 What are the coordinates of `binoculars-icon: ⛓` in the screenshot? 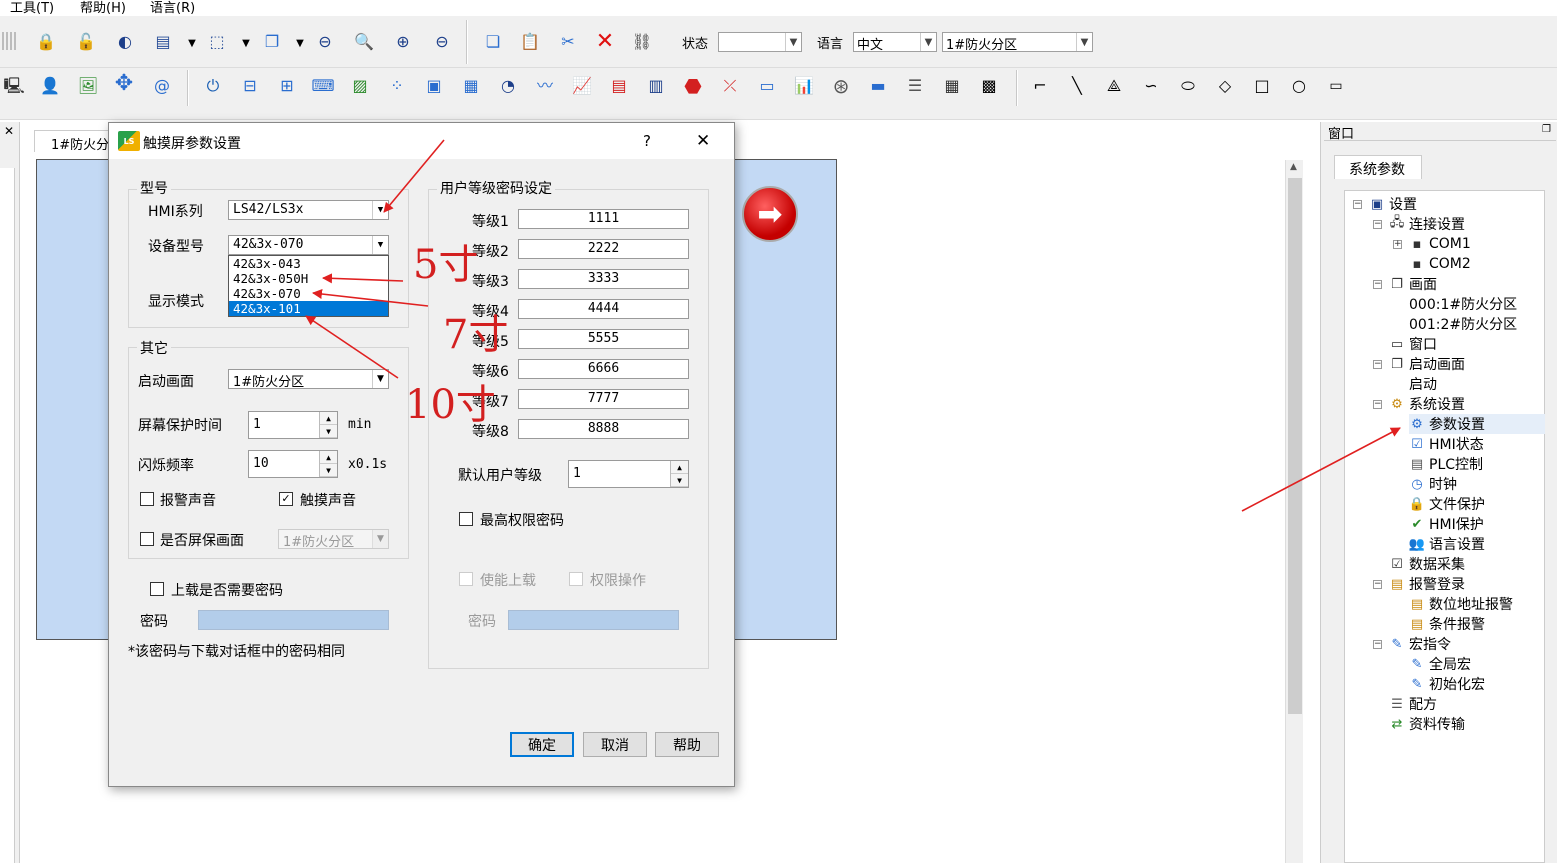 It's located at (642, 42).